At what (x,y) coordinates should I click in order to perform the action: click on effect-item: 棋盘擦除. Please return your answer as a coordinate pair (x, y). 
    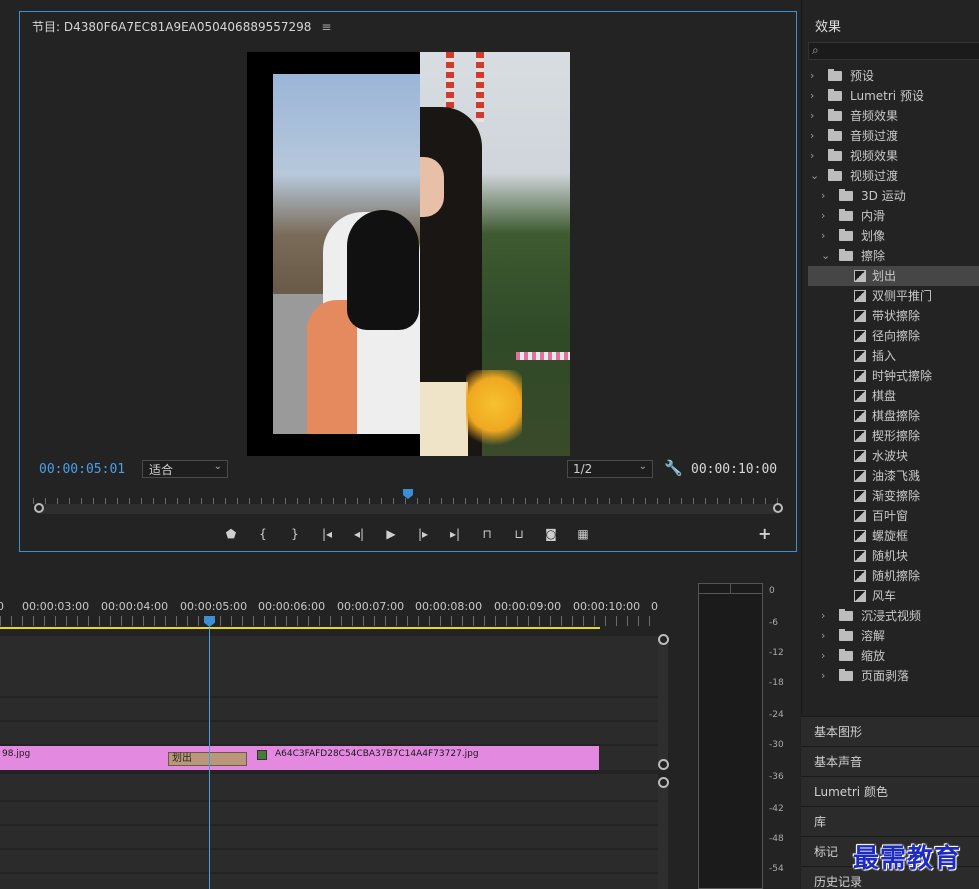
    Looking at the image, I should click on (893, 416).